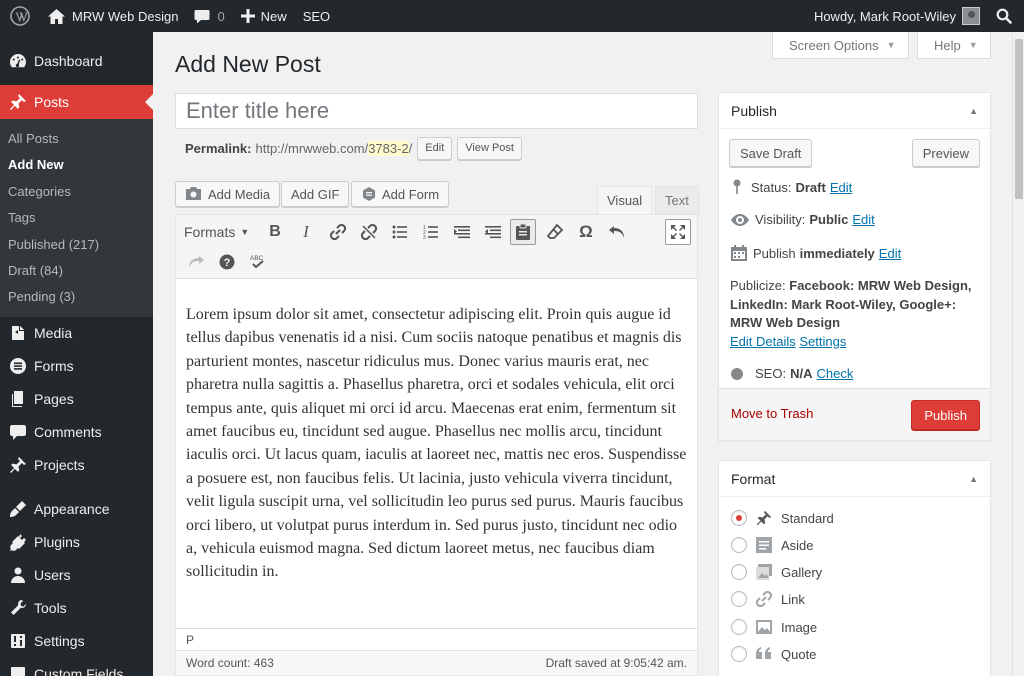  I want to click on add-media-button: Add Media, so click(228, 194).